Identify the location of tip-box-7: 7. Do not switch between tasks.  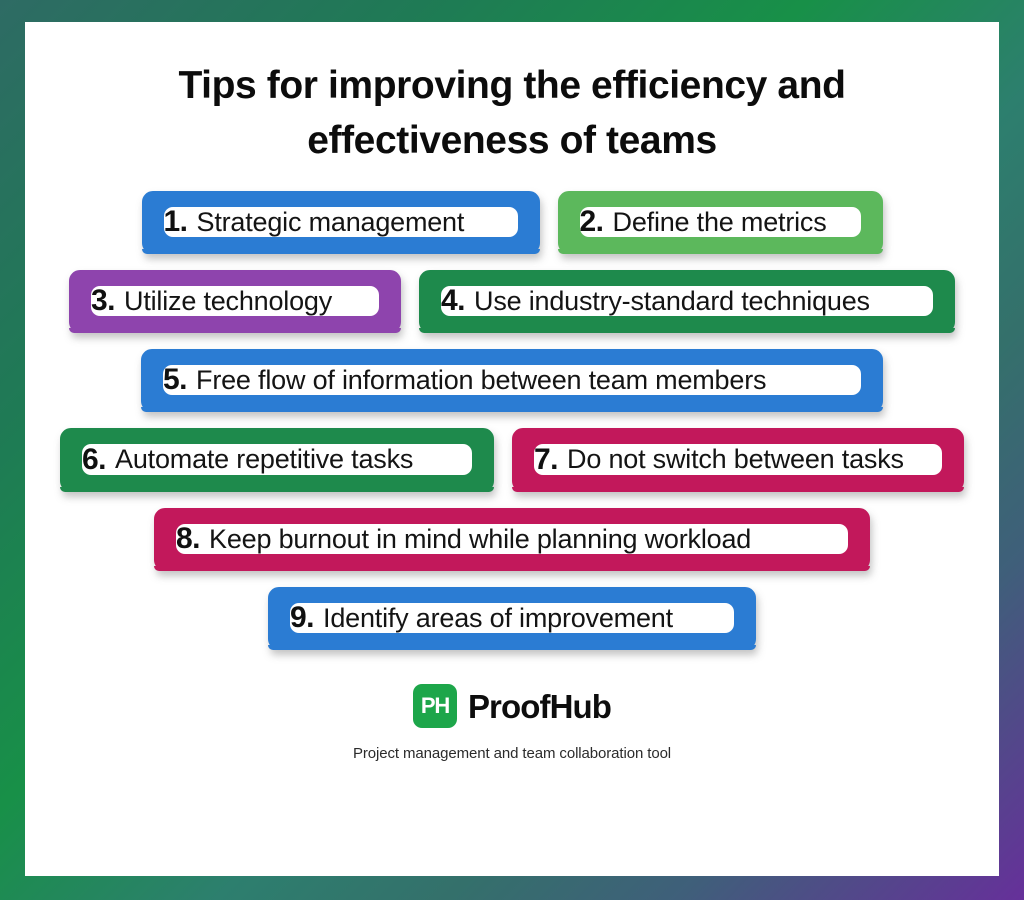
(738, 460).